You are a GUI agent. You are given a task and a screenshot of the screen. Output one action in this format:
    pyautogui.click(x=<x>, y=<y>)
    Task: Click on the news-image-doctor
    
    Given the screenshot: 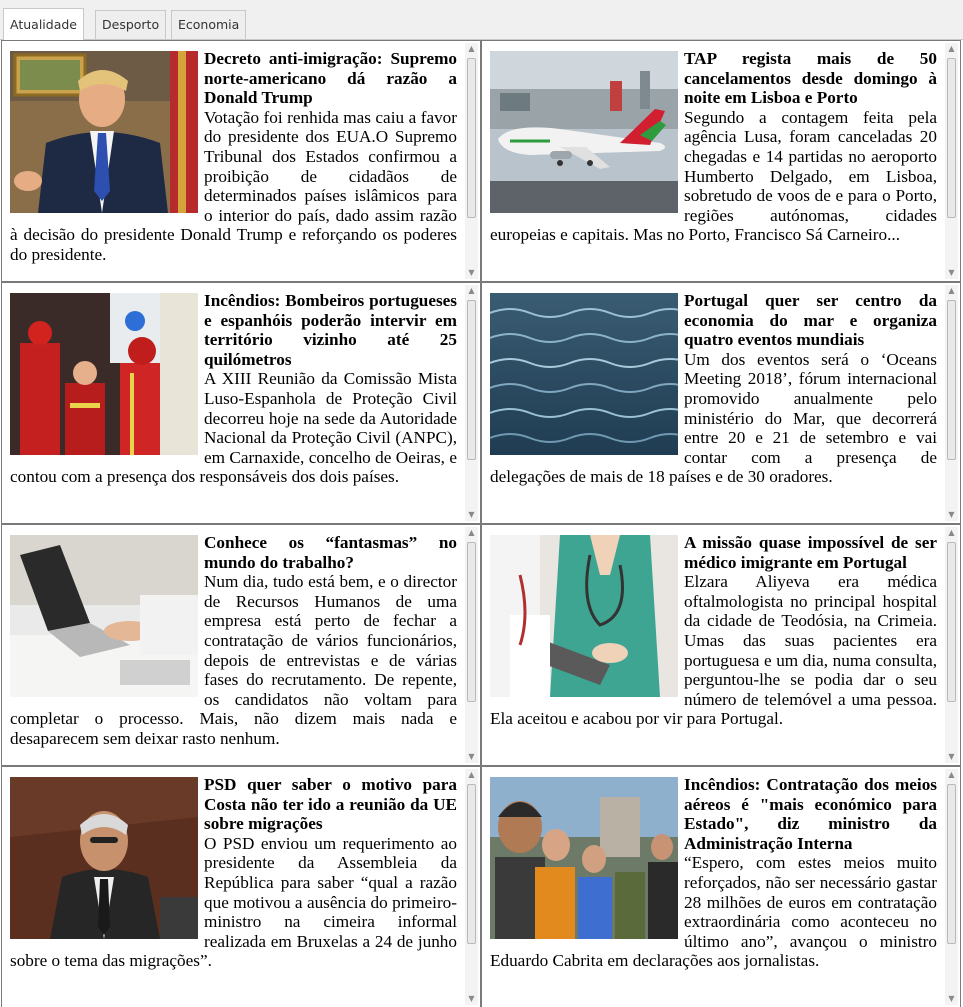 What is the action you would take?
    pyautogui.click(x=584, y=616)
    